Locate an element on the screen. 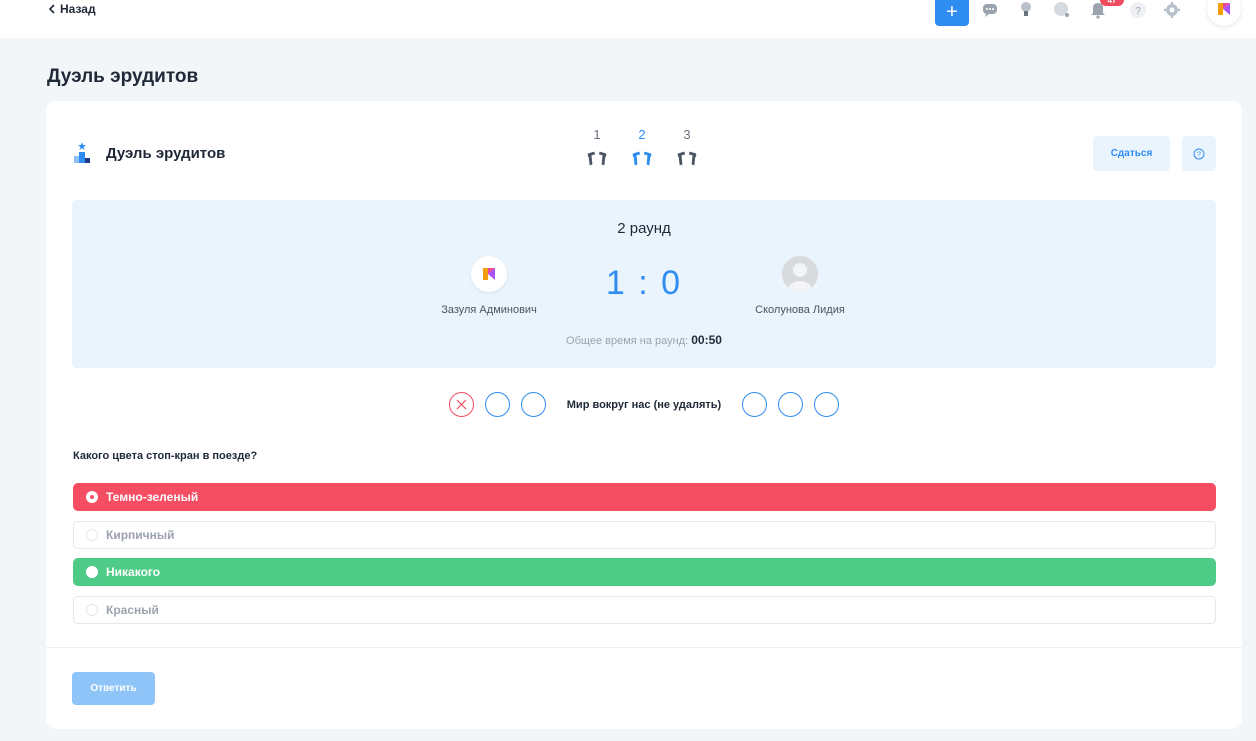  help-button: ? is located at coordinates (1199, 153).